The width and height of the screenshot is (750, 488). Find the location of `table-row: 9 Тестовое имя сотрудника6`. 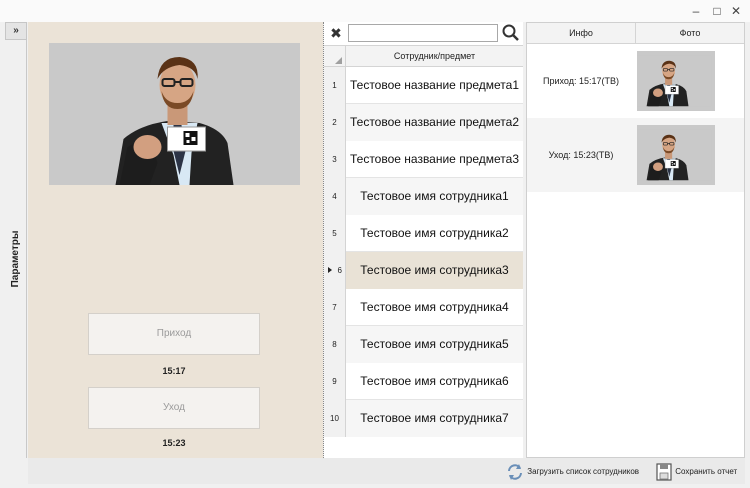

table-row: 9 Тестовое имя сотрудника6 is located at coordinates (423, 381).